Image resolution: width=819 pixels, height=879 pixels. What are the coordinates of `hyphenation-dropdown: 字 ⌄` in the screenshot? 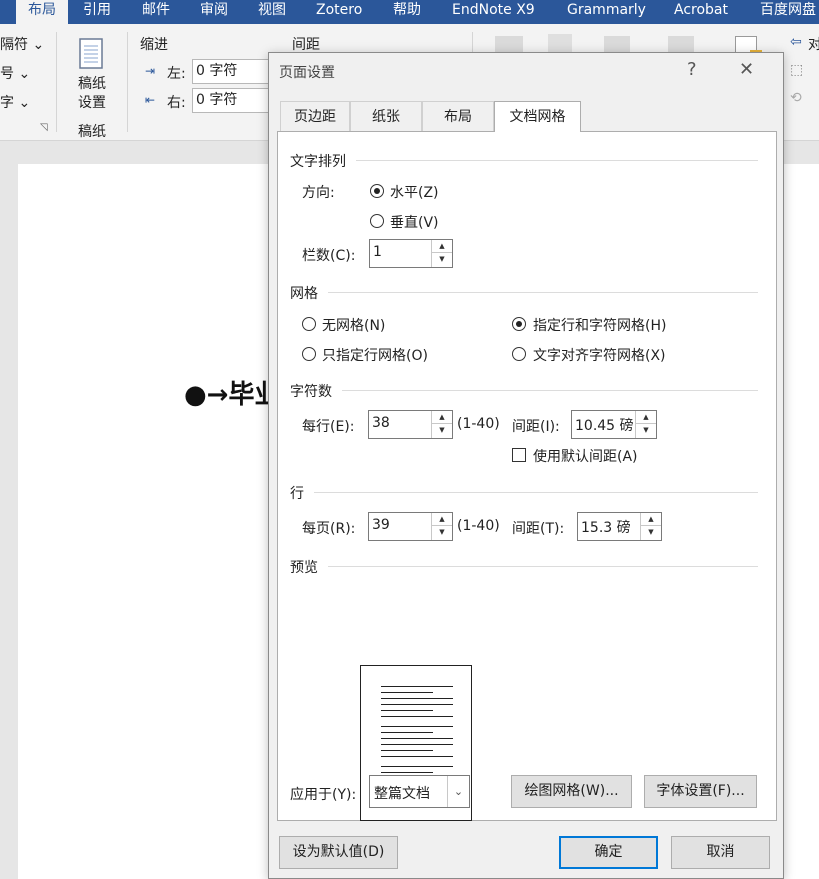 It's located at (15, 102).